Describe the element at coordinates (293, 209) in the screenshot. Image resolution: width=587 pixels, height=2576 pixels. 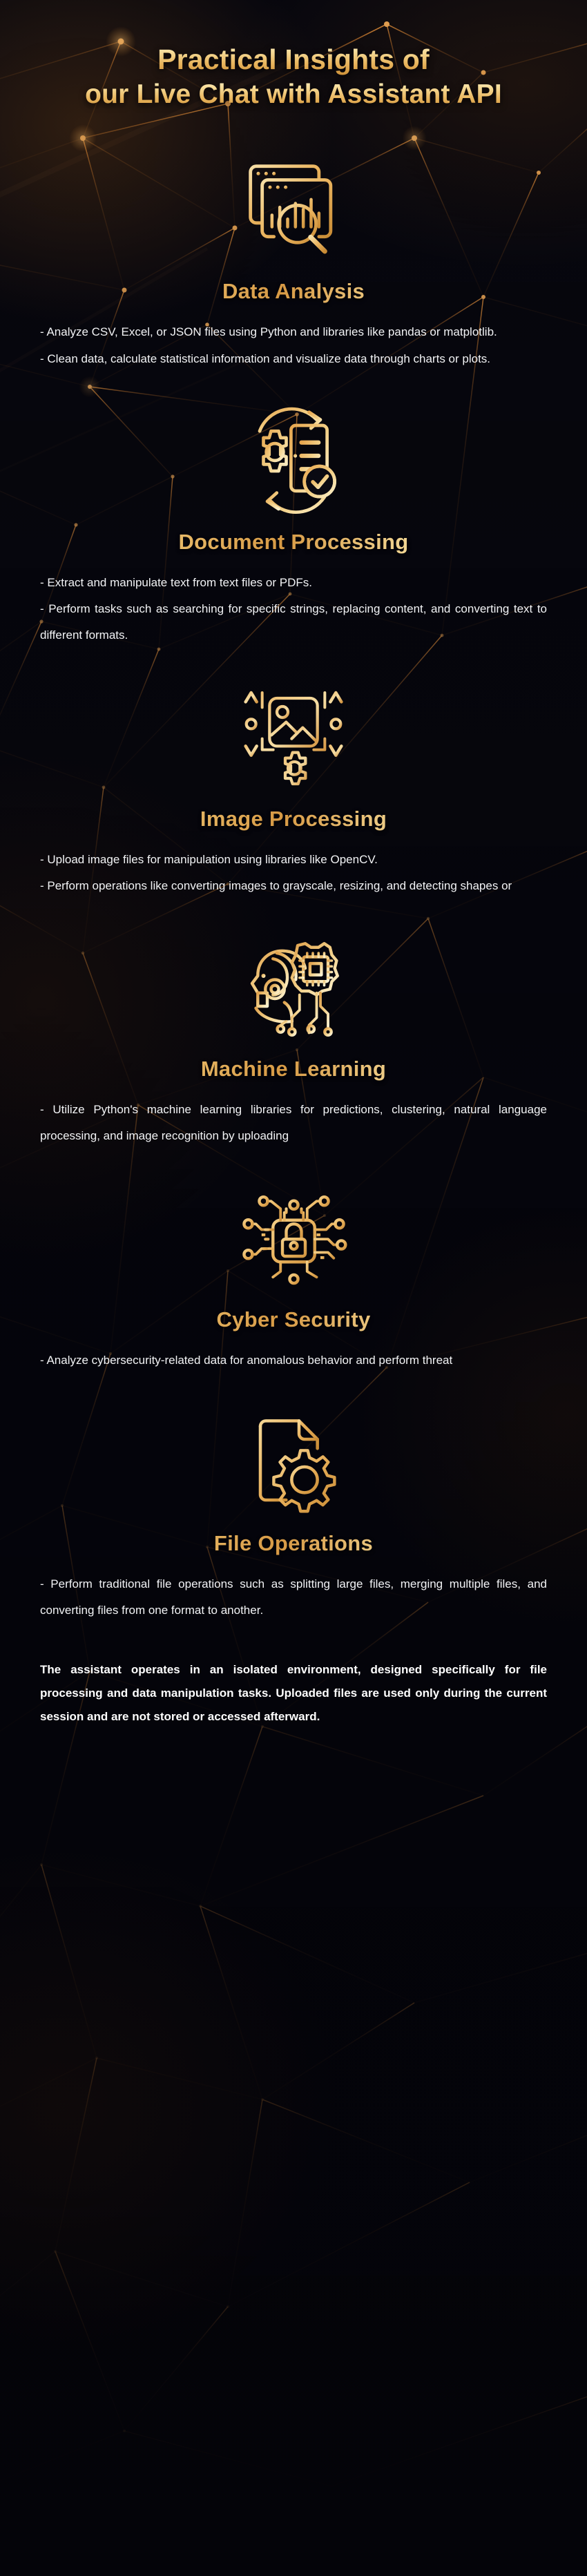
I see `data-analysis-icon` at that location.